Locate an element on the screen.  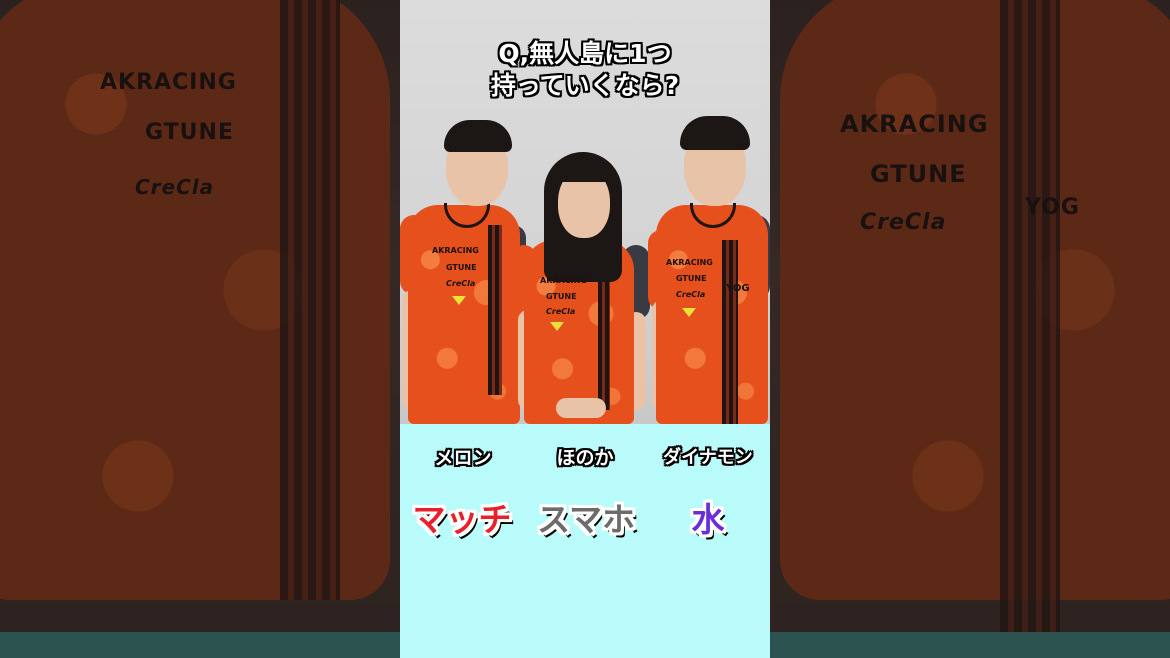
person-melon-hair is located at coordinates (478, 136).